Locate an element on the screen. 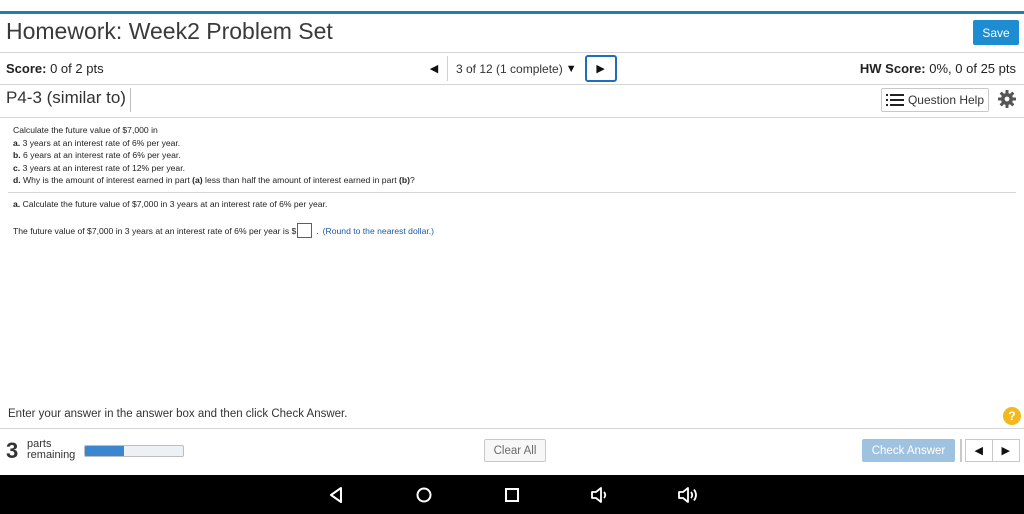  part-ref: (b) is located at coordinates (404, 180).